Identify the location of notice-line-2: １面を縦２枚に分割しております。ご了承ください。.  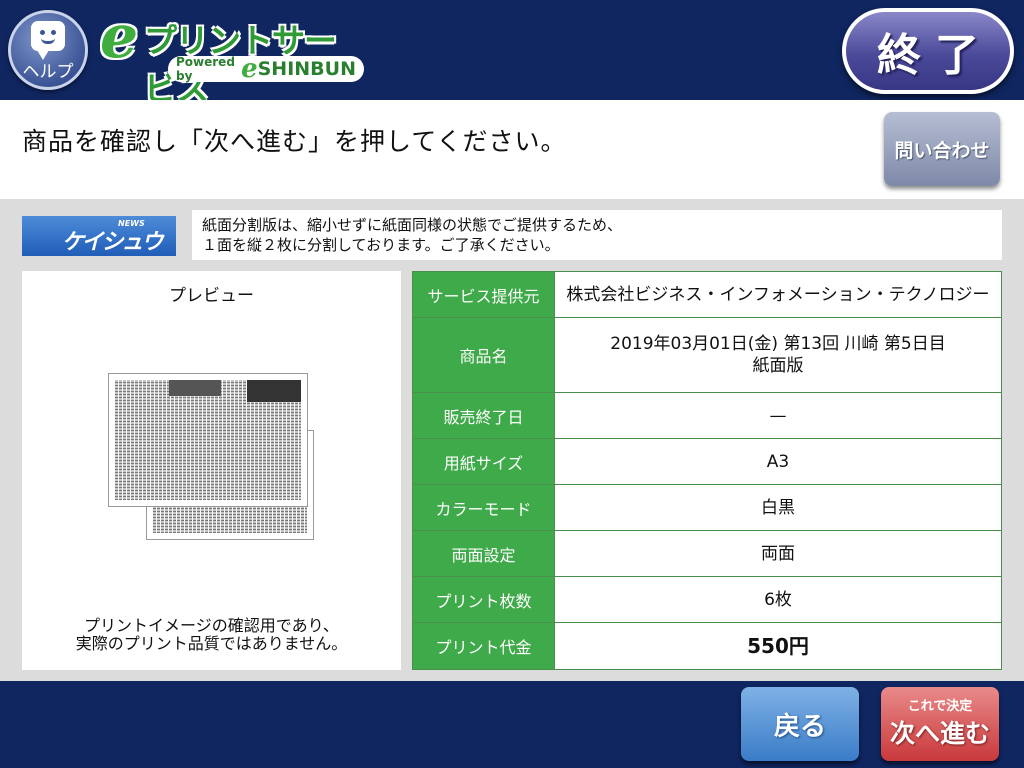
(381, 245).